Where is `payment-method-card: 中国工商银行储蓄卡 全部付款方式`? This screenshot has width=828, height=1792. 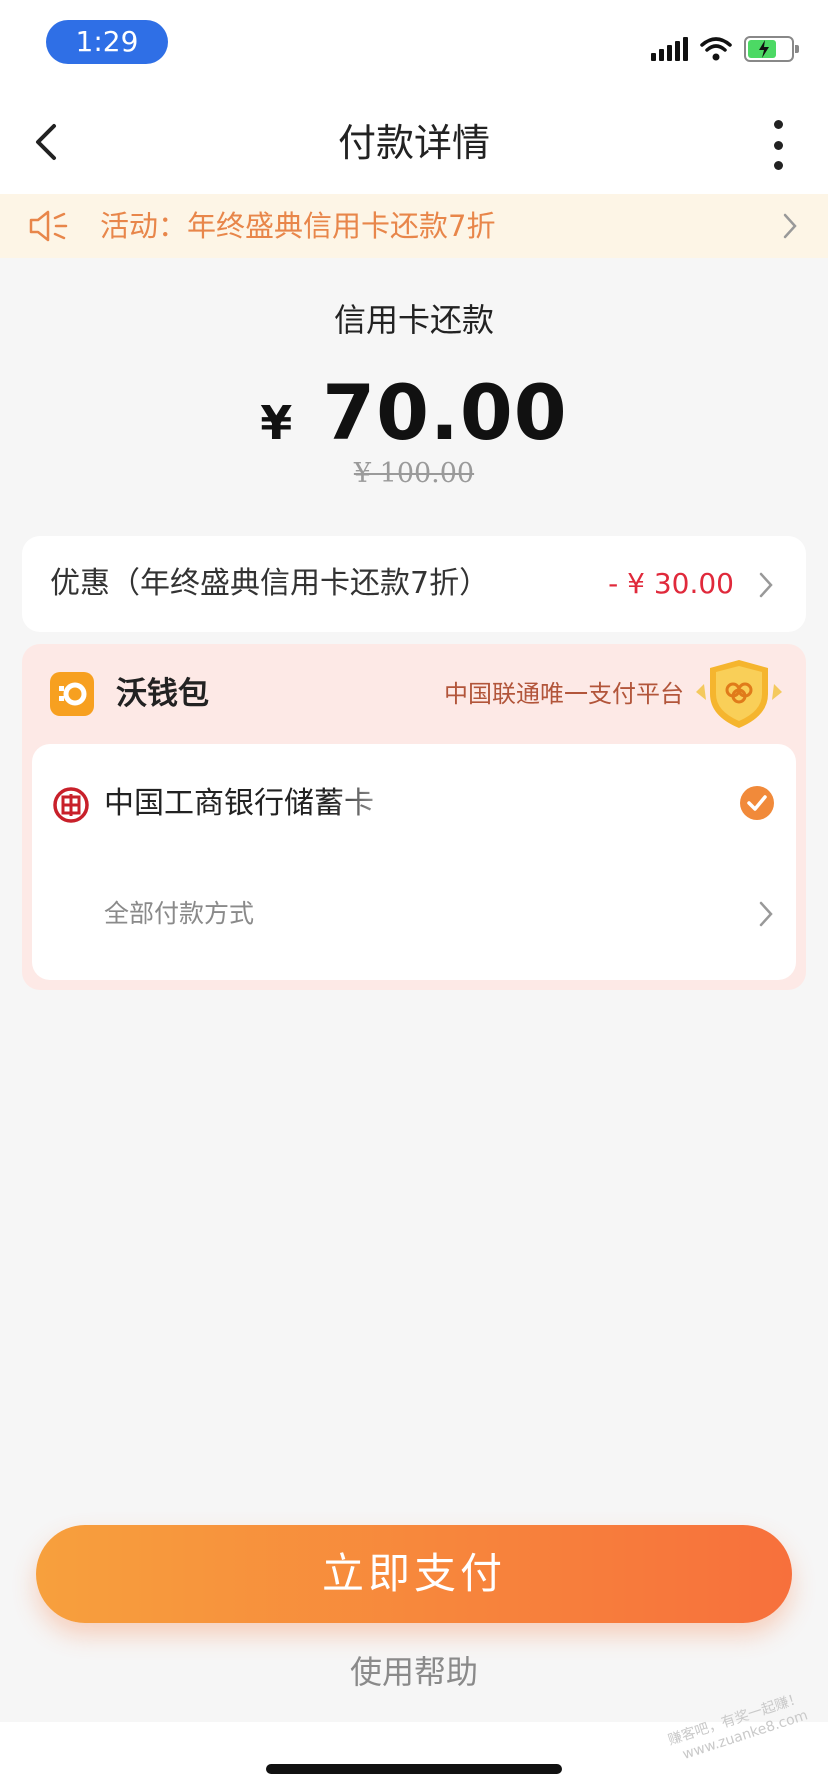 payment-method-card: 中国工商银行储蓄卡 全部付款方式 is located at coordinates (414, 862).